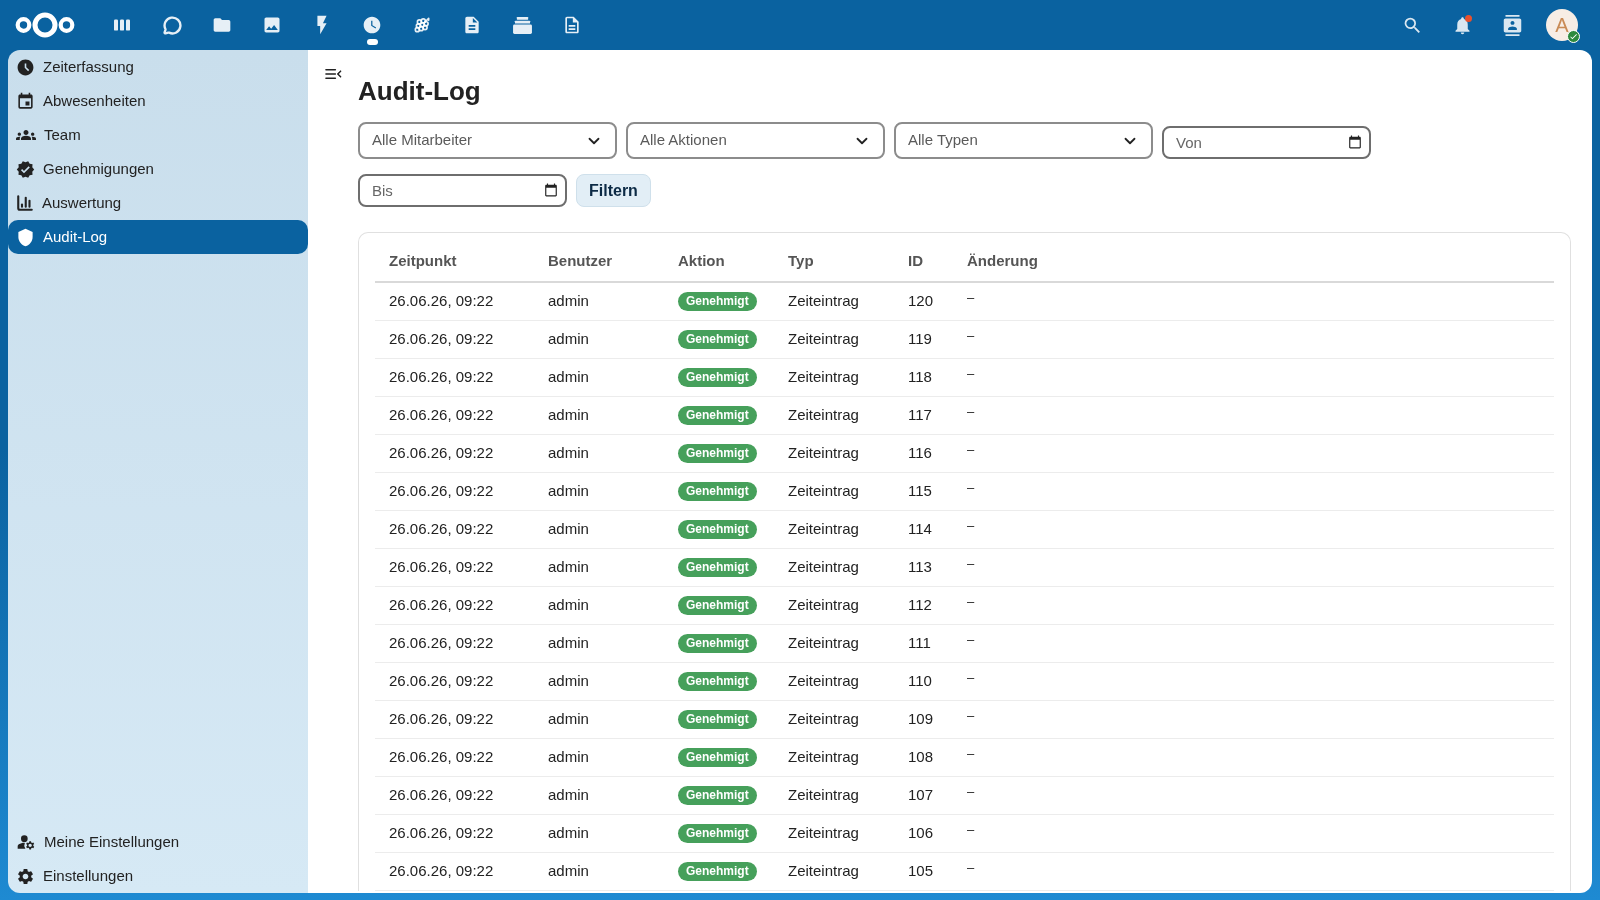  Describe the element at coordinates (920, 377) in the screenshot. I see `table-cell-text: 118` at that location.